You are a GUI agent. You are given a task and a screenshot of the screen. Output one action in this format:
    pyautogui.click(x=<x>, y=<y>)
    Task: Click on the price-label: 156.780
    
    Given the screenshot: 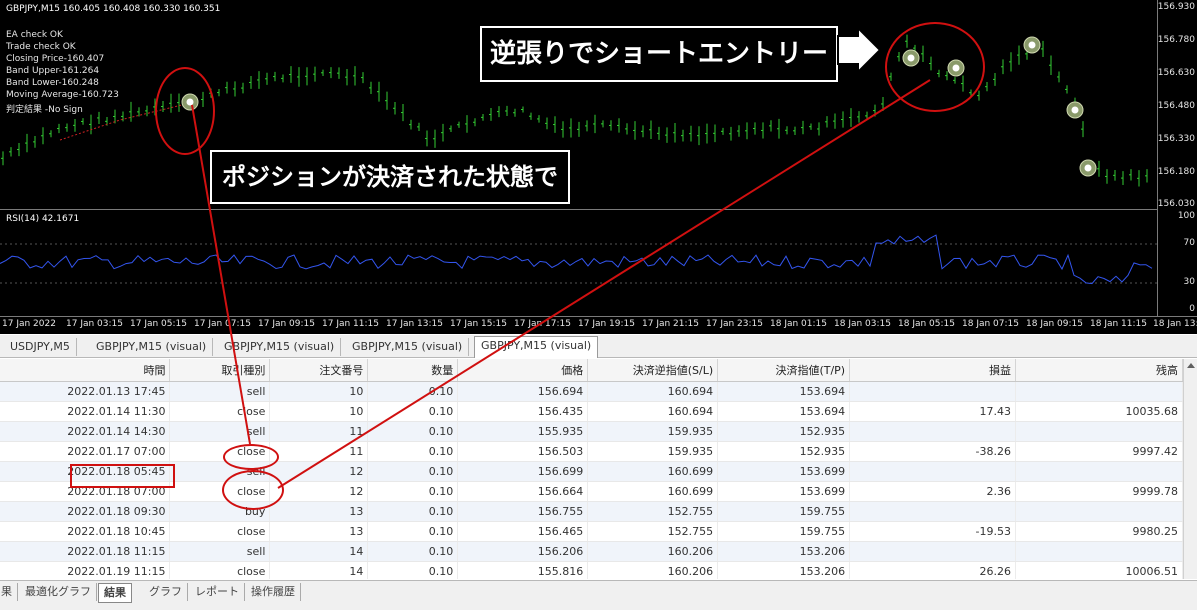 What is the action you would take?
    pyautogui.click(x=1176, y=40)
    